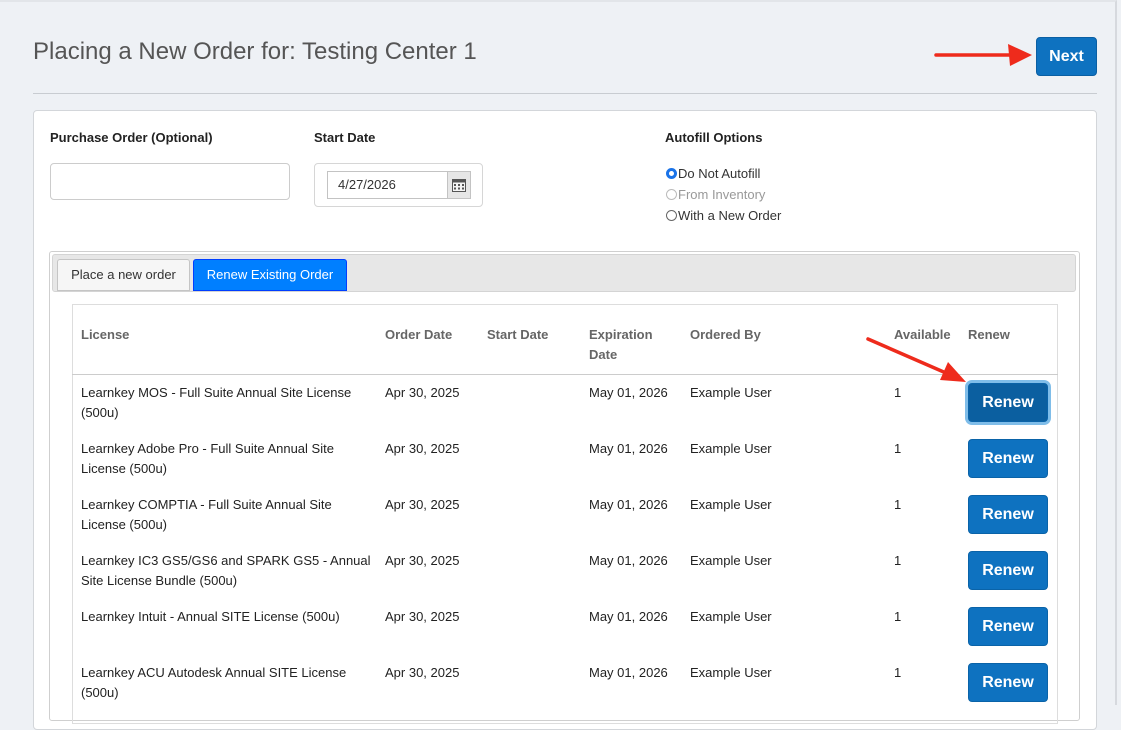 The width and height of the screenshot is (1121, 730). I want to click on autofill-option-from-inventory: From Inventory, so click(715, 194).